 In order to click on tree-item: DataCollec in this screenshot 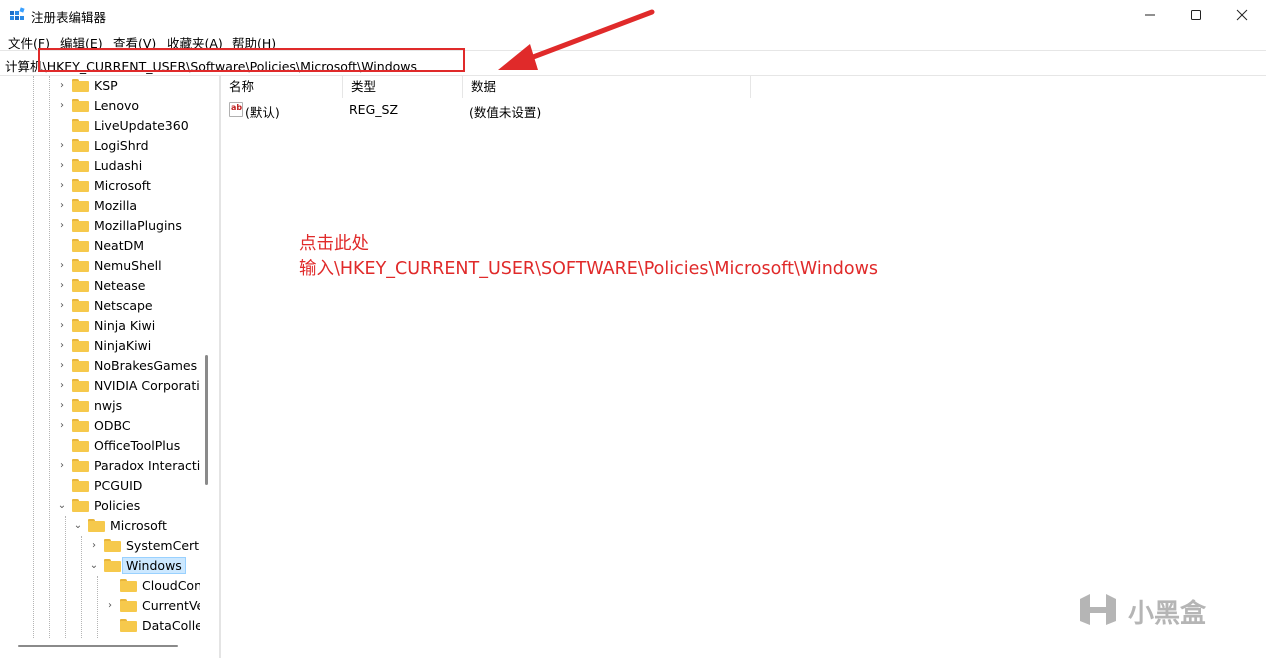, I will do `click(152, 625)`.